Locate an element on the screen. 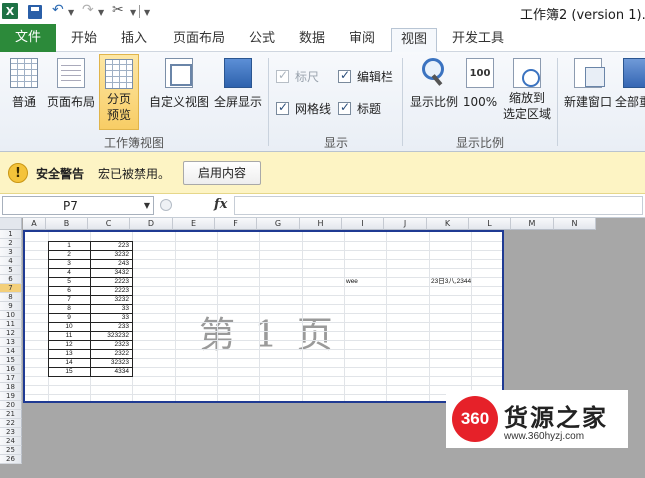  row-header-16: 16 is located at coordinates (11, 369).